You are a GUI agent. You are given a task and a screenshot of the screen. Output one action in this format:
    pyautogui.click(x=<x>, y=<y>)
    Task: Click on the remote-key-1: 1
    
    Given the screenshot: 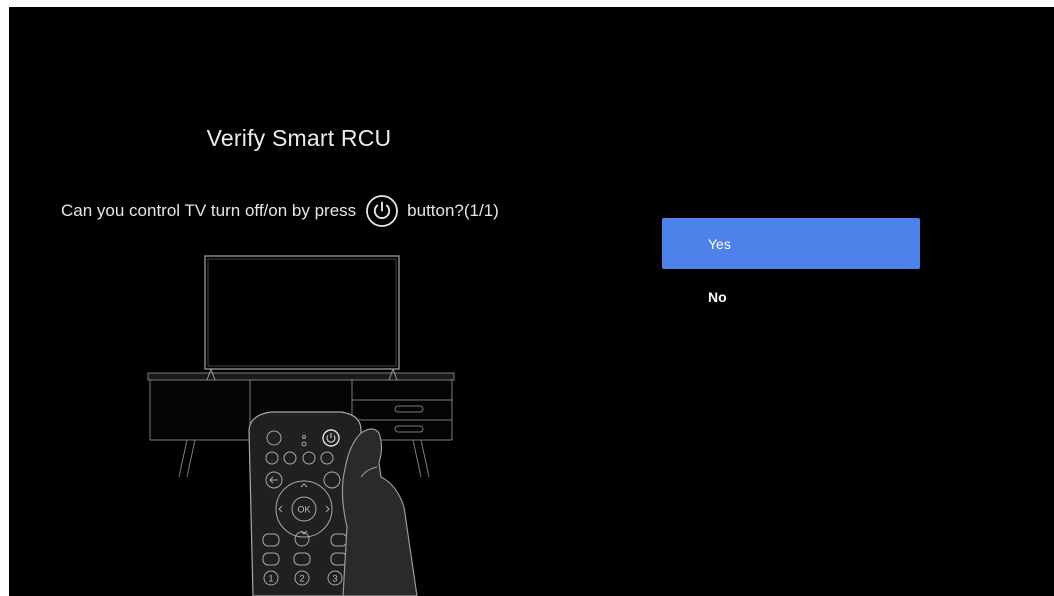 What is the action you would take?
    pyautogui.click(x=270, y=579)
    